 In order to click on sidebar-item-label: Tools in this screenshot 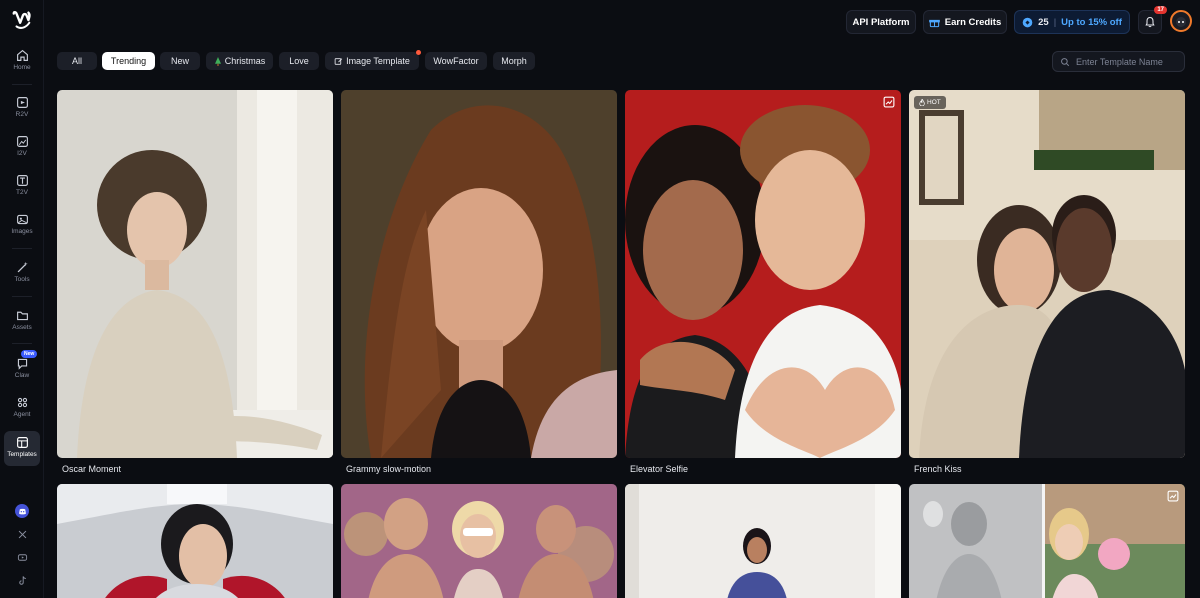, I will do `click(22, 279)`.